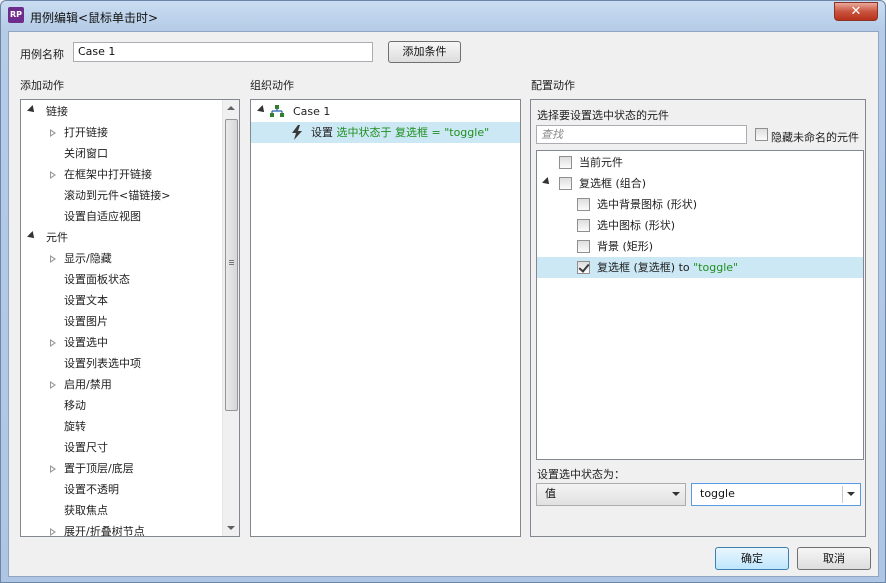  What do you see at coordinates (88, 258) in the screenshot?
I see `action-item-label: 显示/隐藏` at bounding box center [88, 258].